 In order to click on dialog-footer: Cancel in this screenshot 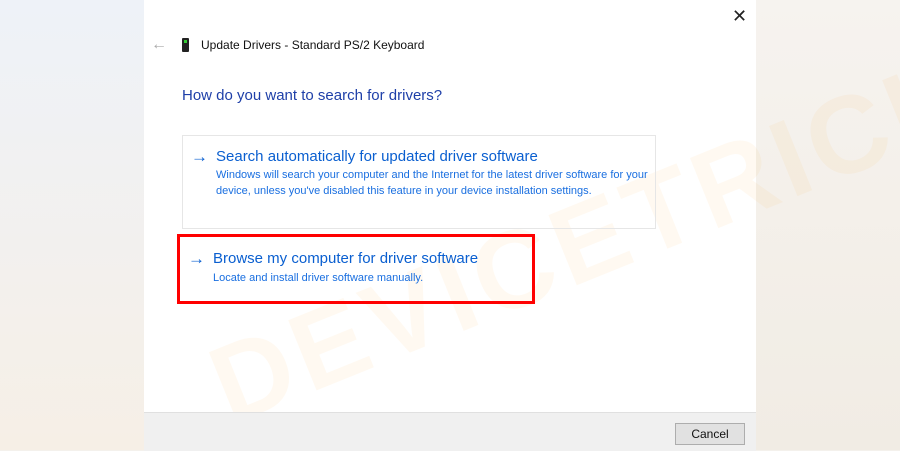, I will do `click(450, 431)`.